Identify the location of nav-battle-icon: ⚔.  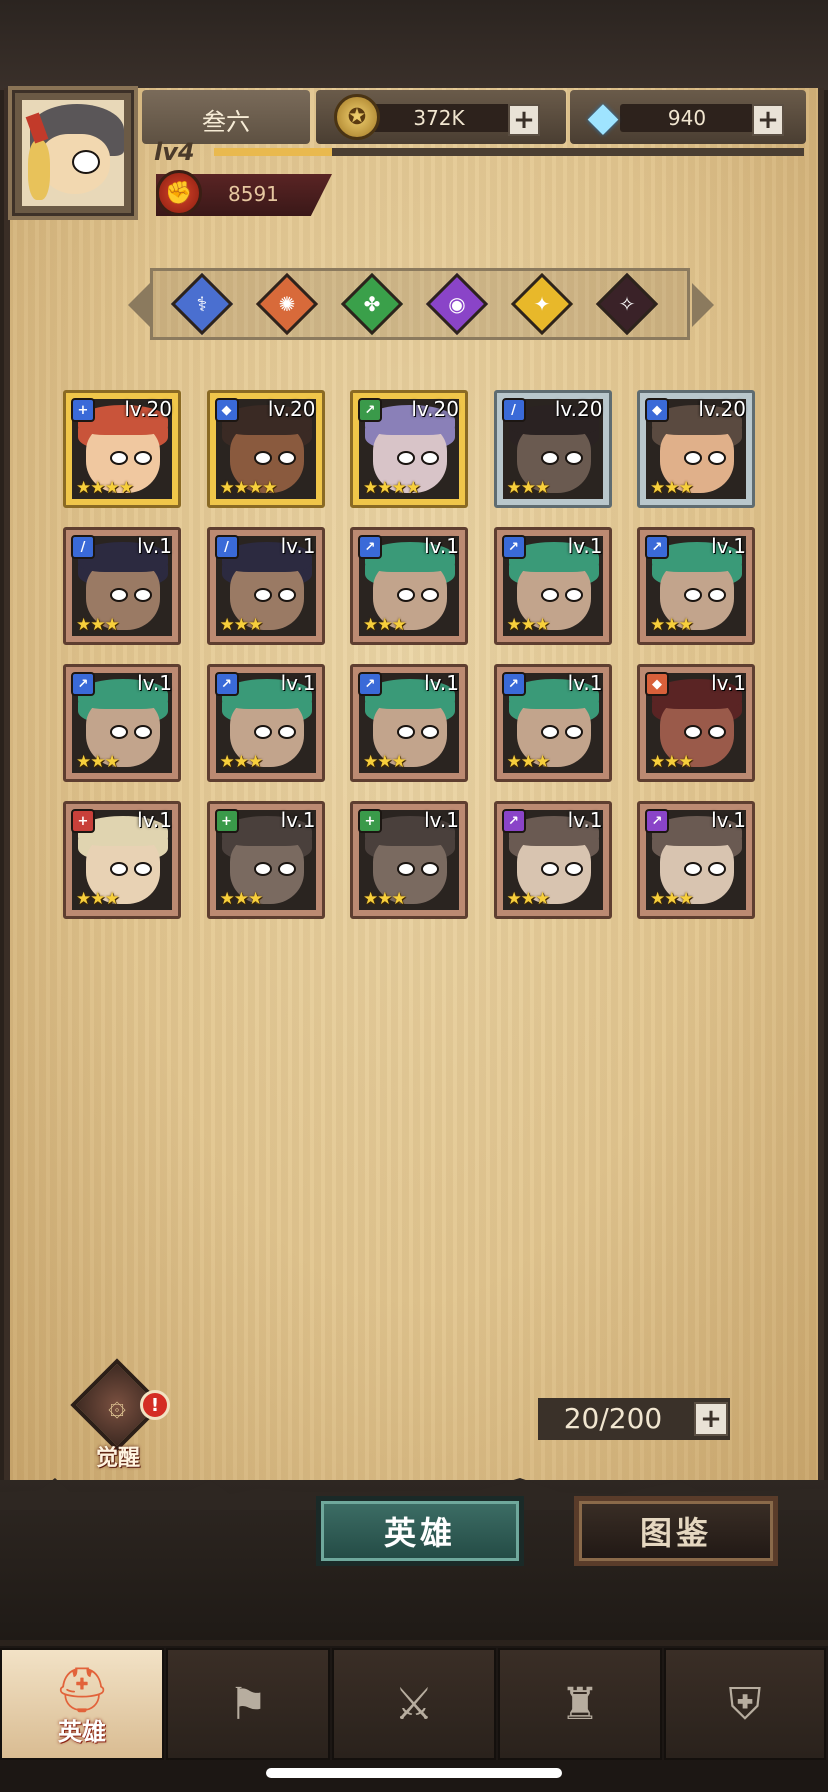
(414, 1704).